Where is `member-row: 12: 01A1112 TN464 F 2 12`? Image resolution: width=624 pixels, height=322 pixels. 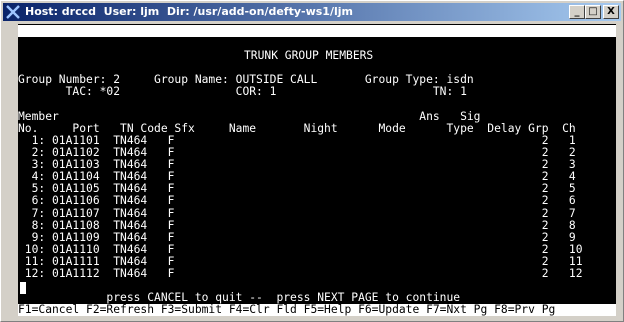
member-row: 12: 01A1112 TN464 F 2 12 is located at coordinates (300, 273).